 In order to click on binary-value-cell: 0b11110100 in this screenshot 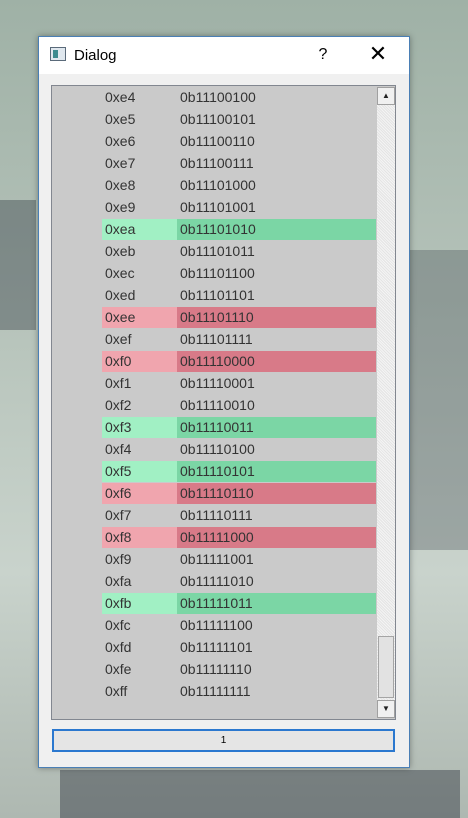, I will do `click(217, 449)`.